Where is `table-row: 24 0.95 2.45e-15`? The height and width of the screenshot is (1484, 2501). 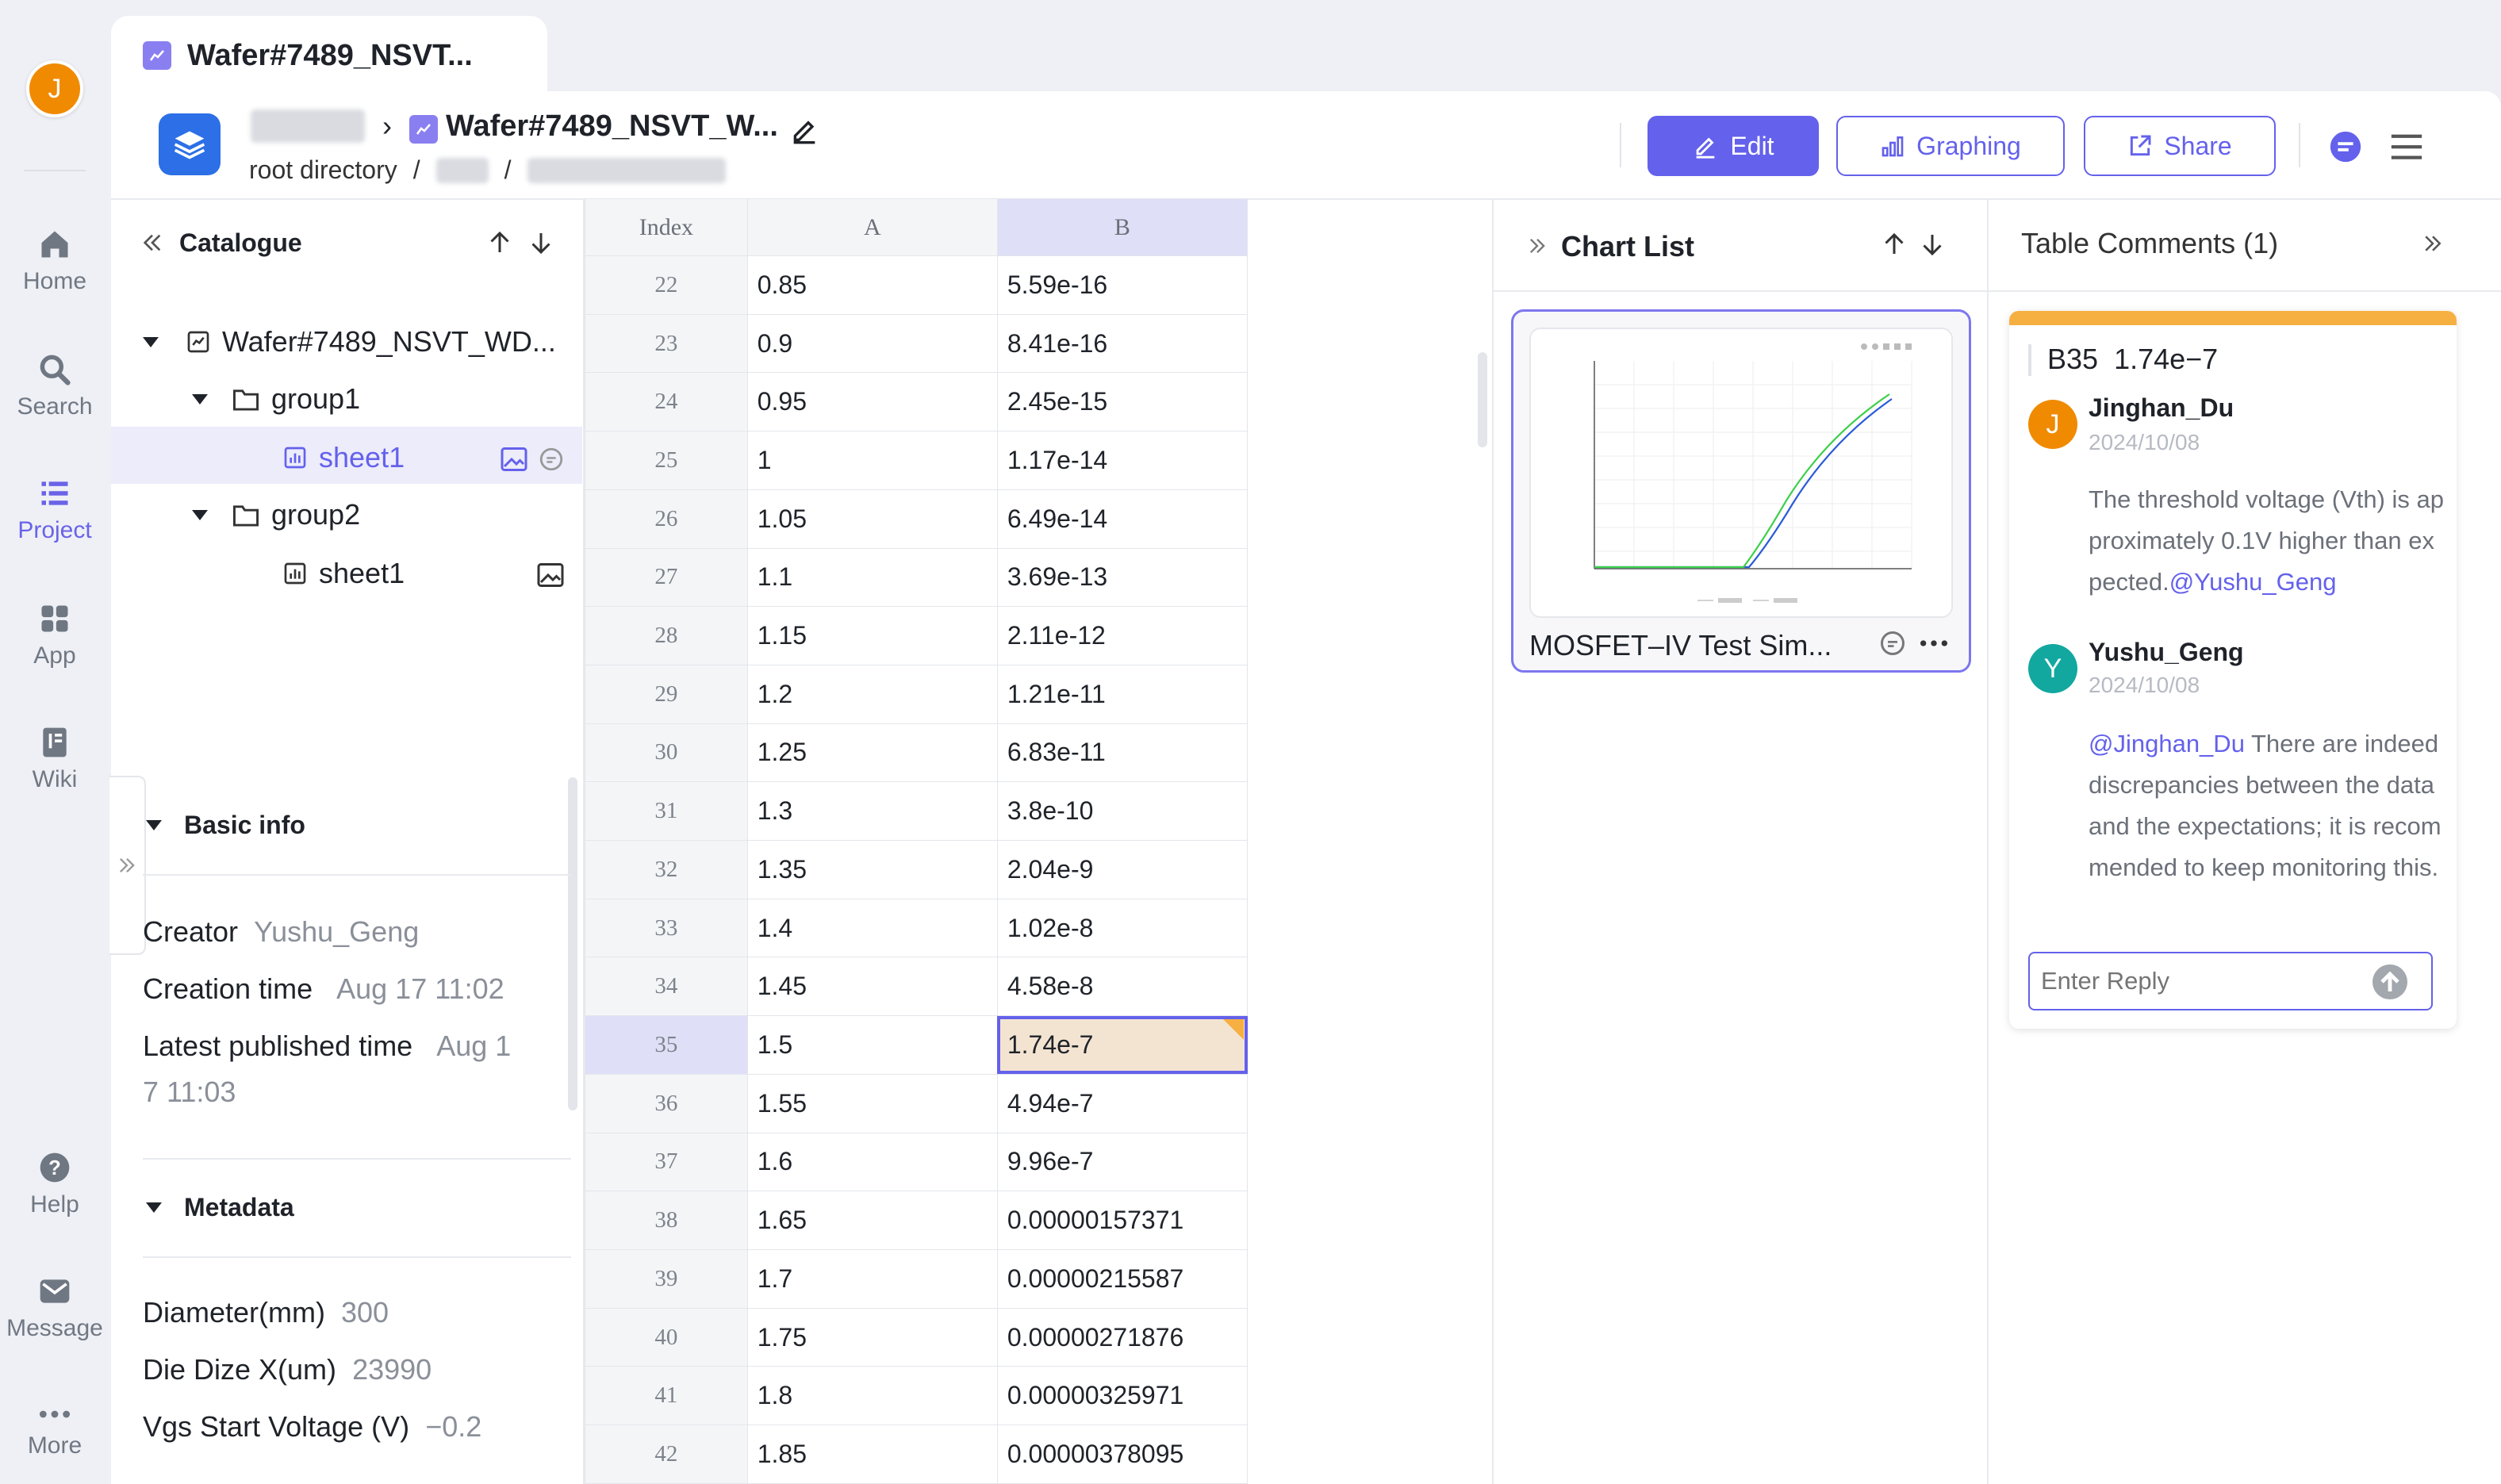 table-row: 24 0.95 2.45e-15 is located at coordinates (917, 402).